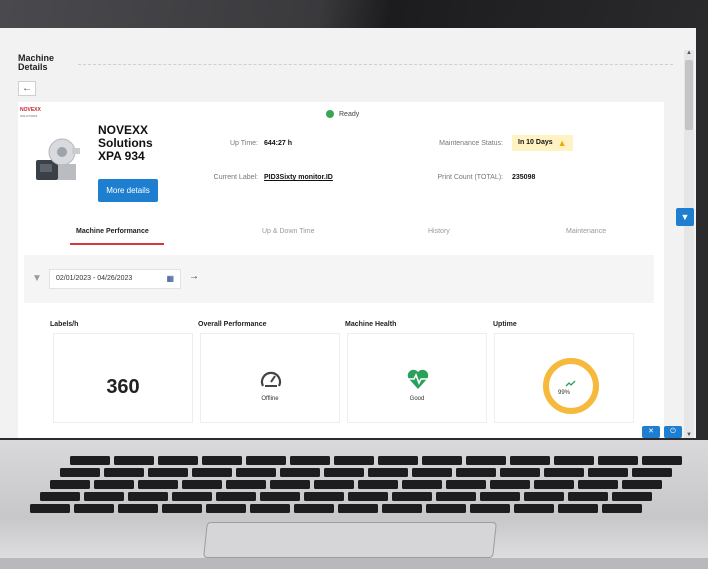 The image size is (708, 569). I want to click on date-range-picker: 02/01/2023 - 04/26/2023 ▦, so click(115, 279).